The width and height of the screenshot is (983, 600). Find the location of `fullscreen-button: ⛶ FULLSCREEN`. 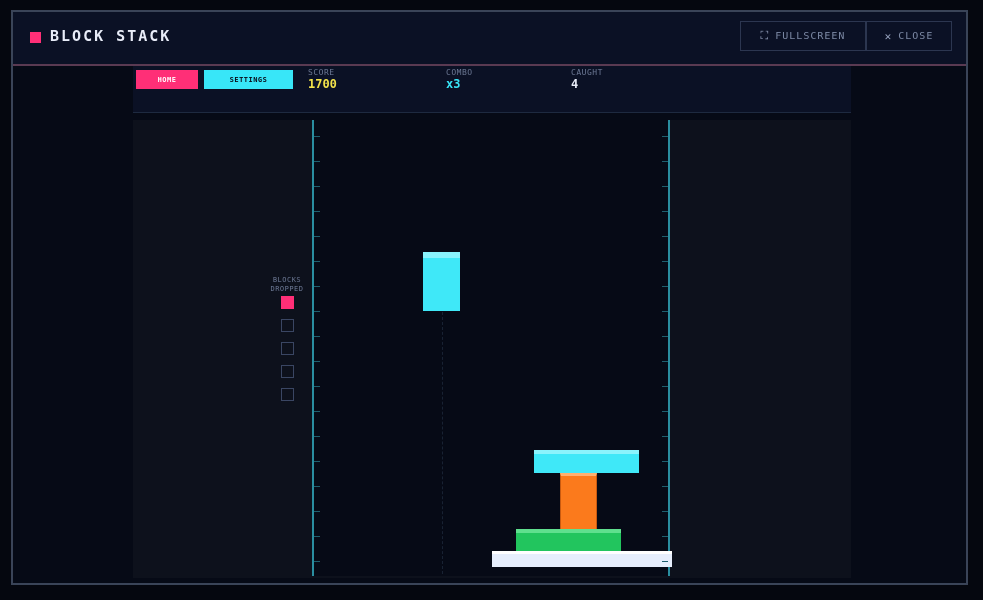

fullscreen-button: ⛶ FULLSCREEN is located at coordinates (803, 36).